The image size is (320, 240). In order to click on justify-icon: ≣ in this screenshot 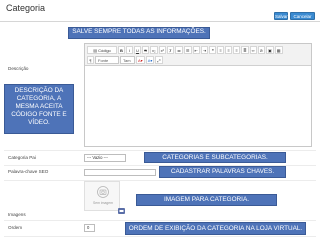, I will do `click(245, 49)`.